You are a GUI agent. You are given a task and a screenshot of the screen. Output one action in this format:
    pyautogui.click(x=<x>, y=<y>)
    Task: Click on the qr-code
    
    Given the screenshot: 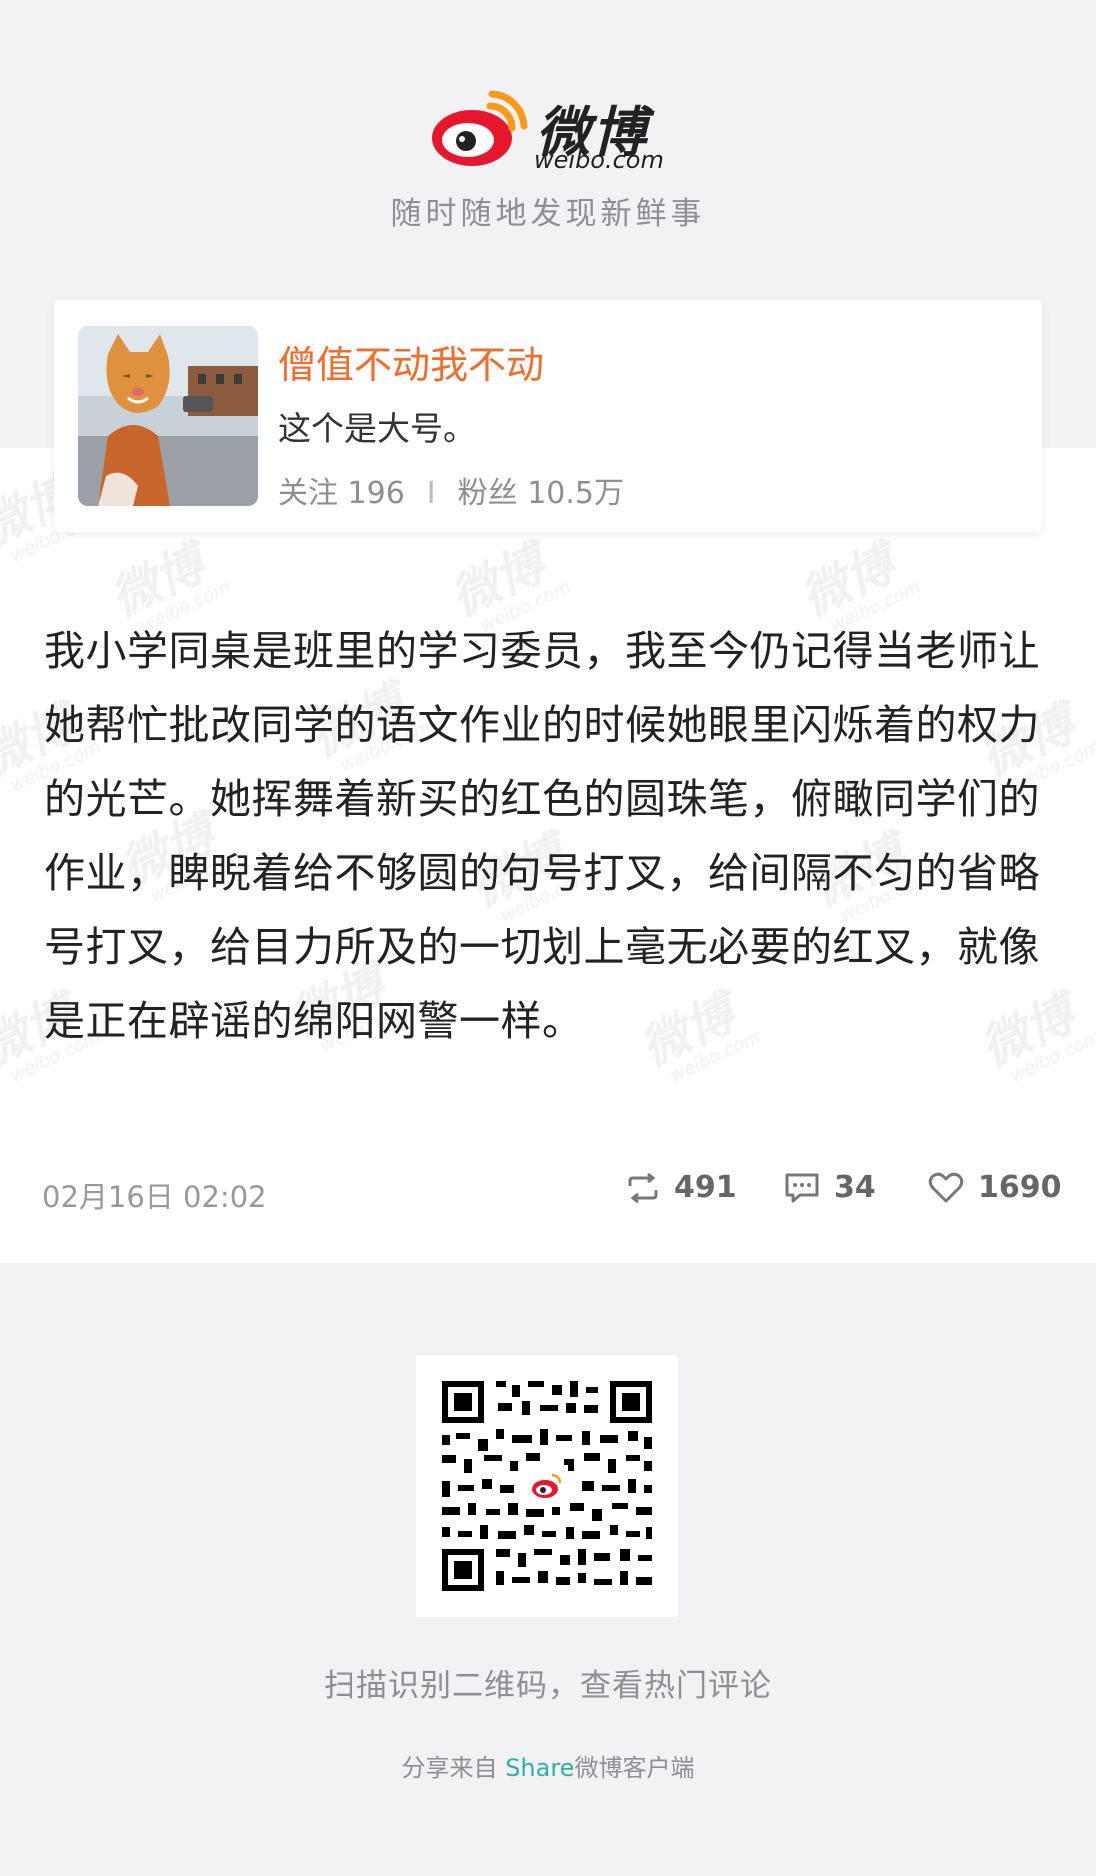 What is the action you would take?
    pyautogui.click(x=547, y=1486)
    